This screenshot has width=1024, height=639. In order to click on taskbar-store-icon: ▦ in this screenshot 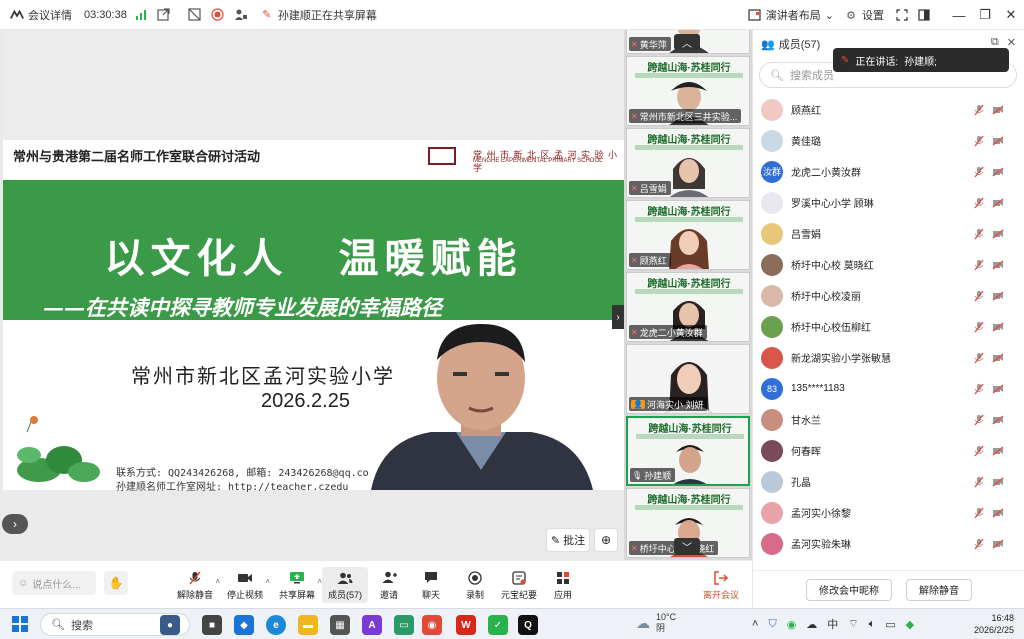, I will do `click(340, 625)`.